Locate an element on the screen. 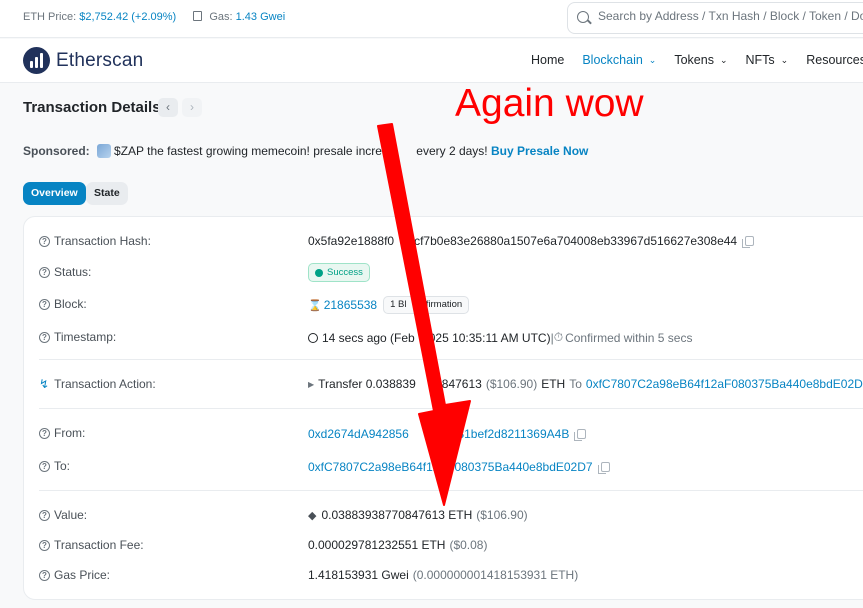 Image resolution: width=863 pixels, height=608 pixels. gas-price-link: 1.43 Gwei is located at coordinates (261, 17).